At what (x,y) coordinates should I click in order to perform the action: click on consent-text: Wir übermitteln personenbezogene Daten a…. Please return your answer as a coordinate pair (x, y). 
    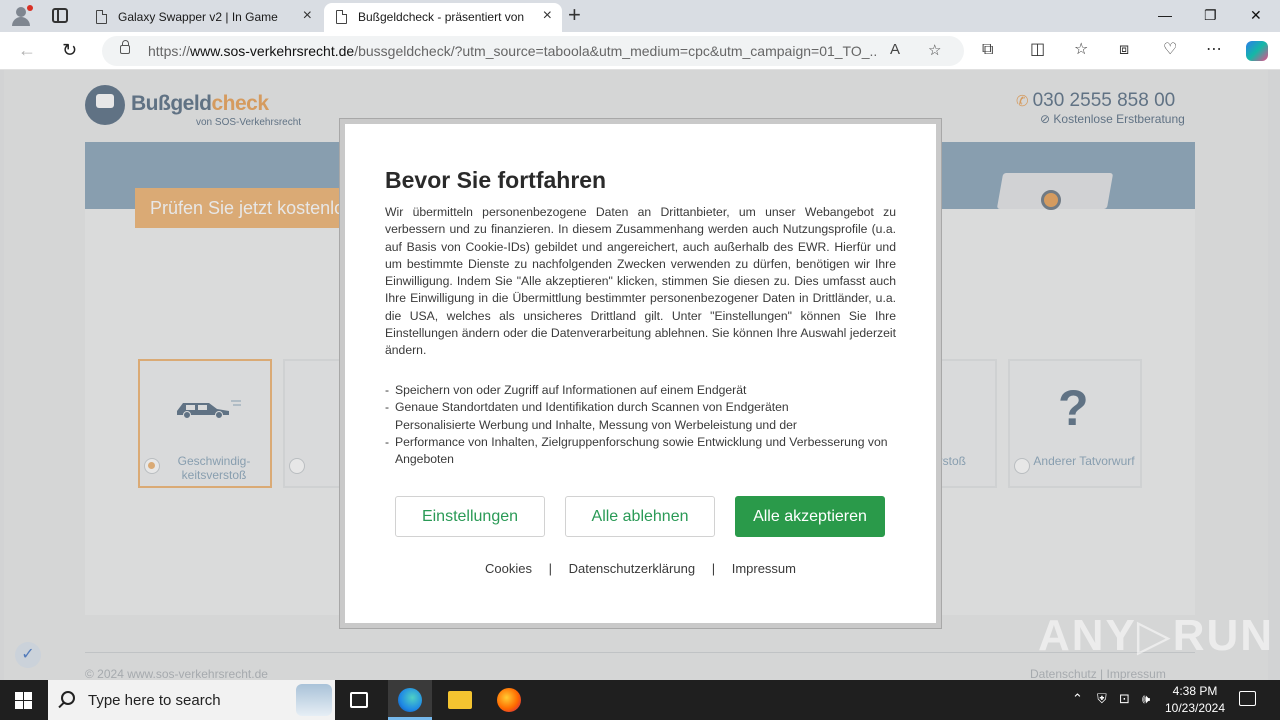
    Looking at the image, I should click on (640, 281).